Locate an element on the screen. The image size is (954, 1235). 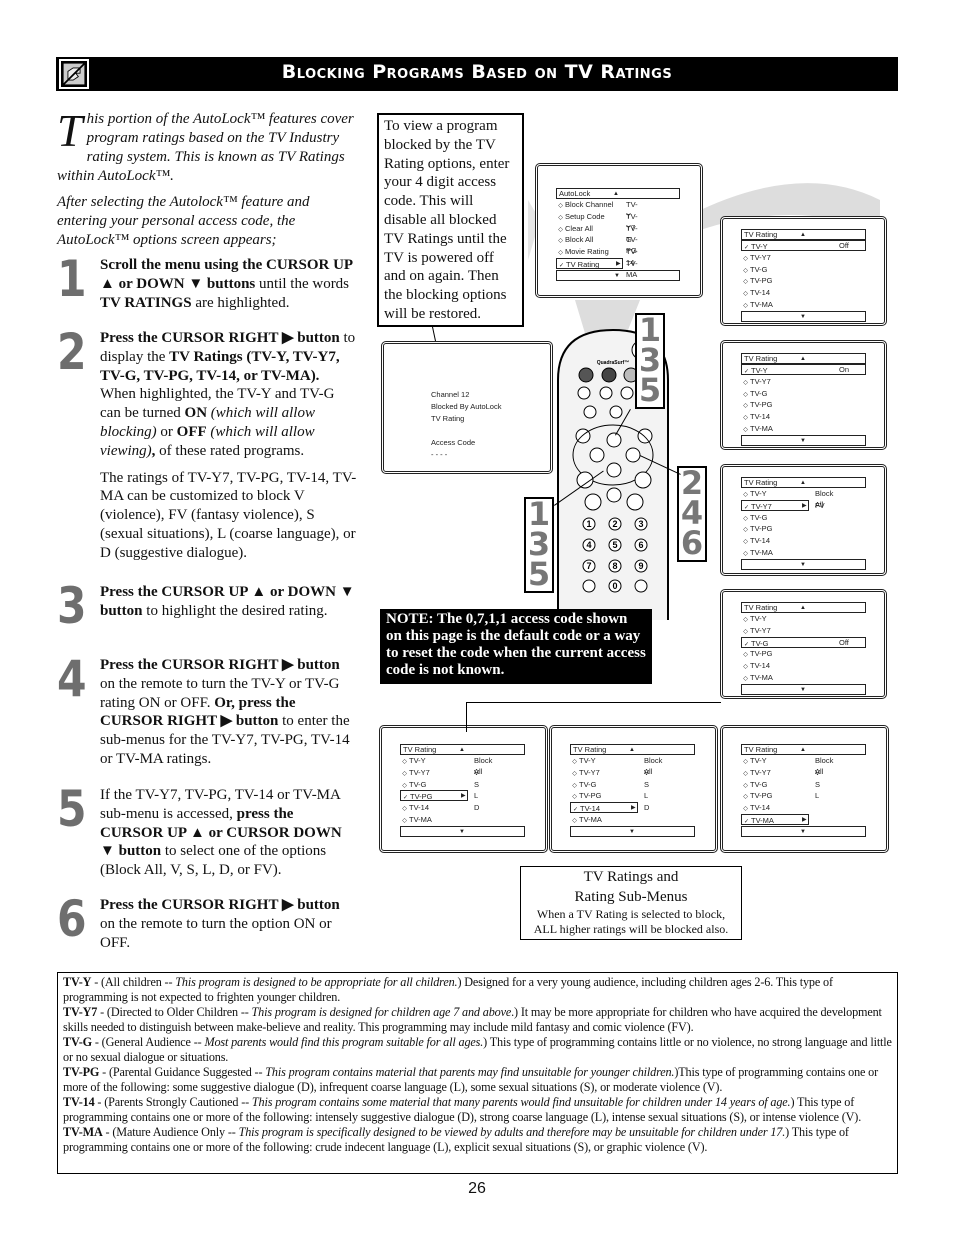
remote-brand: QuadraSurf™ is located at coordinates (613, 363).